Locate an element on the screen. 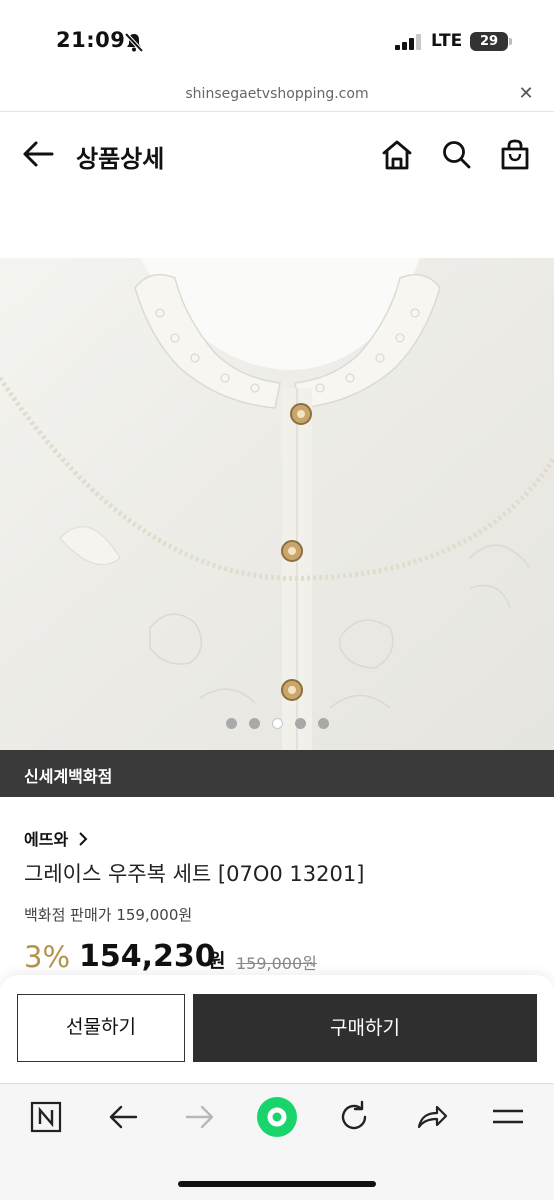  close-icon: ✕ is located at coordinates (526, 94).